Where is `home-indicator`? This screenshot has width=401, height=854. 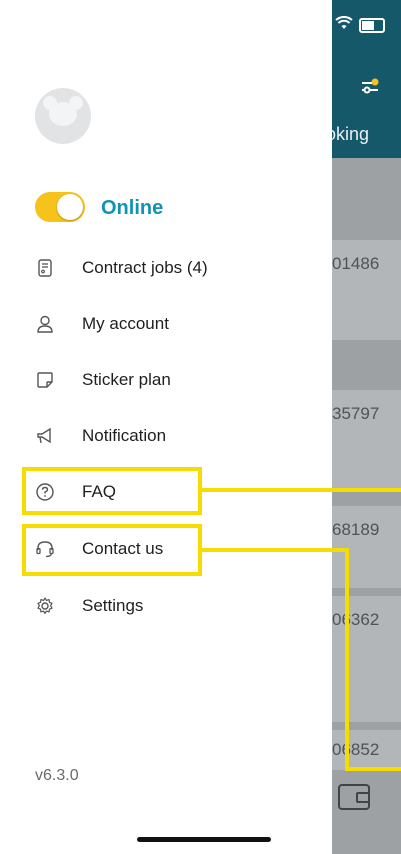 home-indicator is located at coordinates (204, 839).